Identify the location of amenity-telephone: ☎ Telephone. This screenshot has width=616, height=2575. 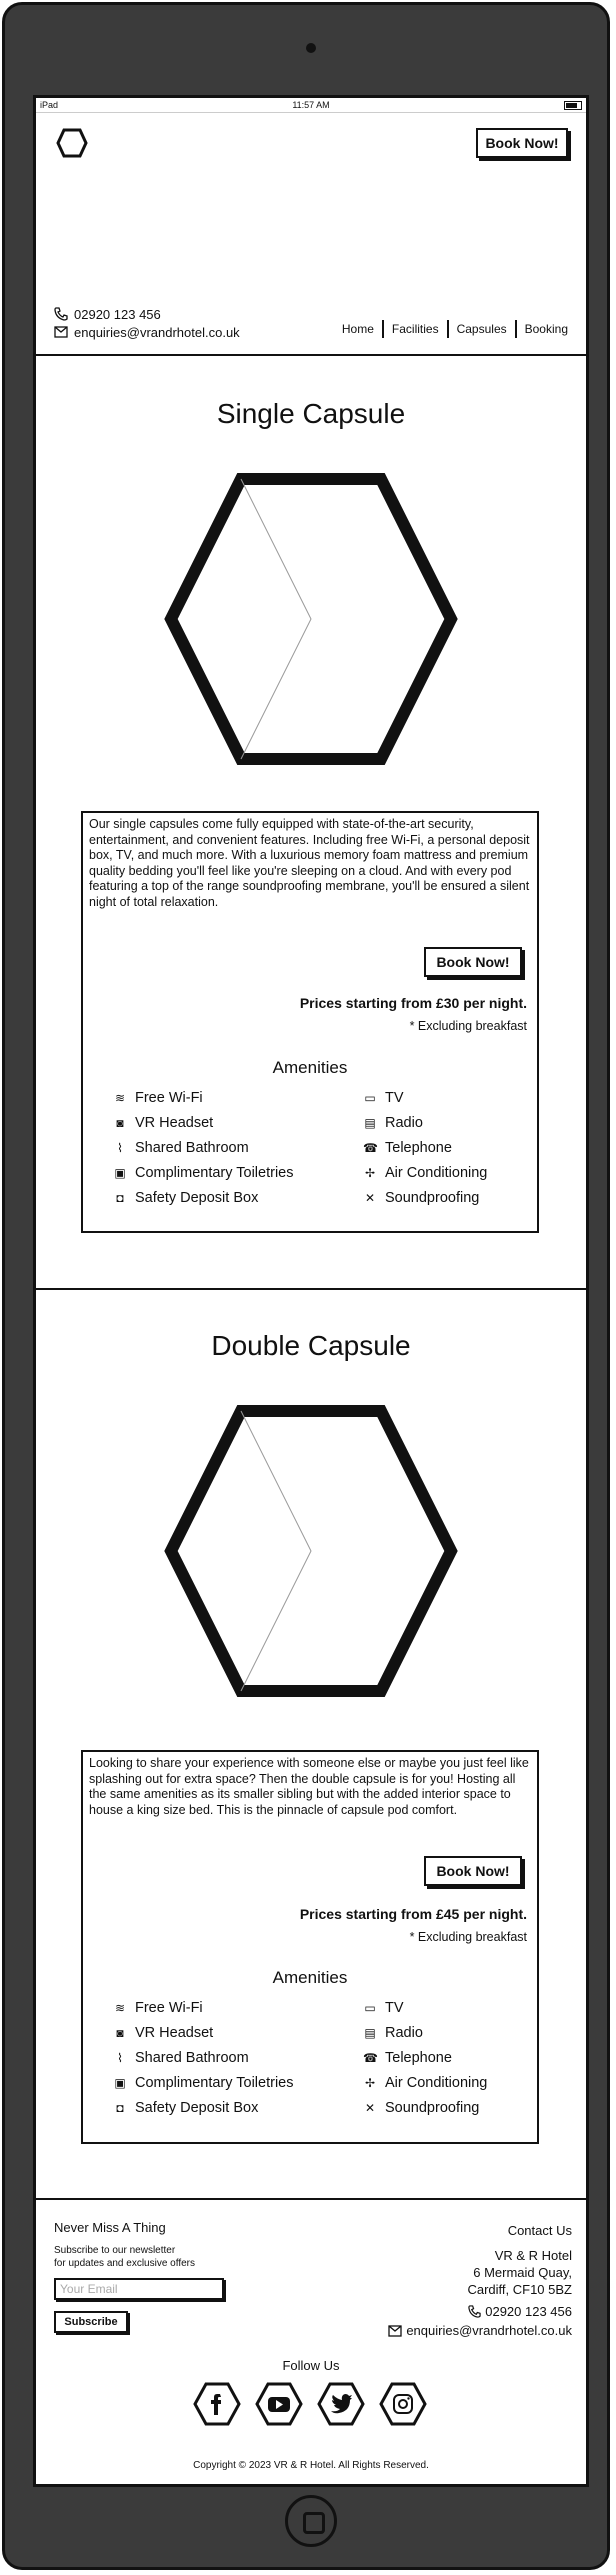
(407, 1148).